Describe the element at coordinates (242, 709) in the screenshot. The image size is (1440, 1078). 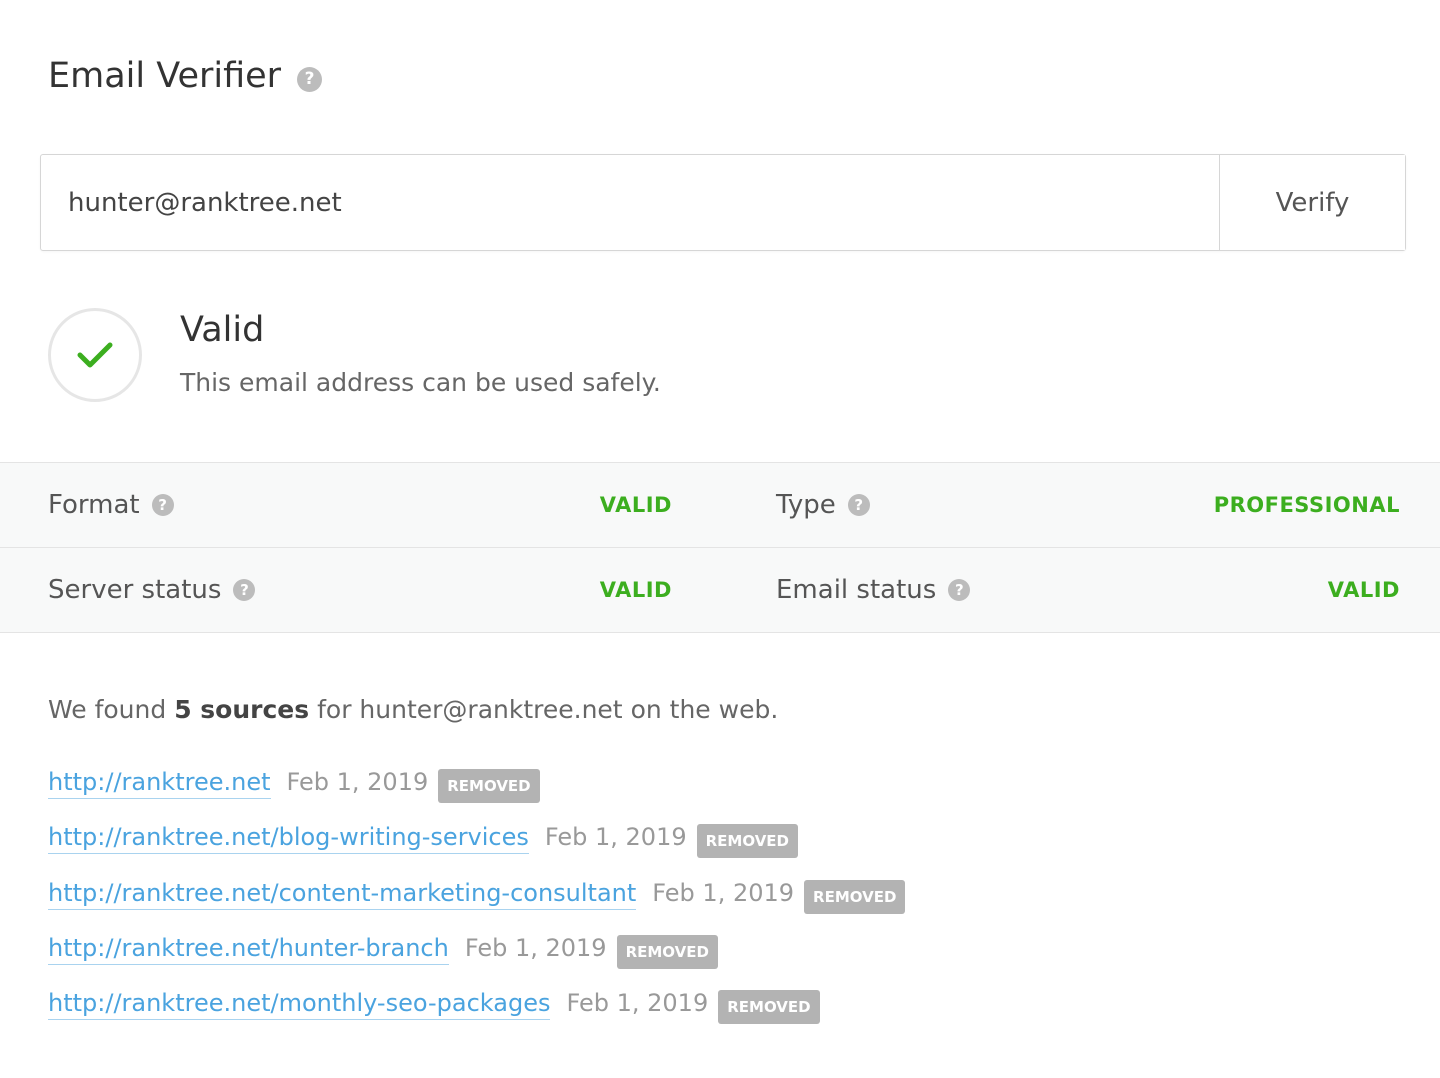
I see `sources-count: 5 sources` at that location.